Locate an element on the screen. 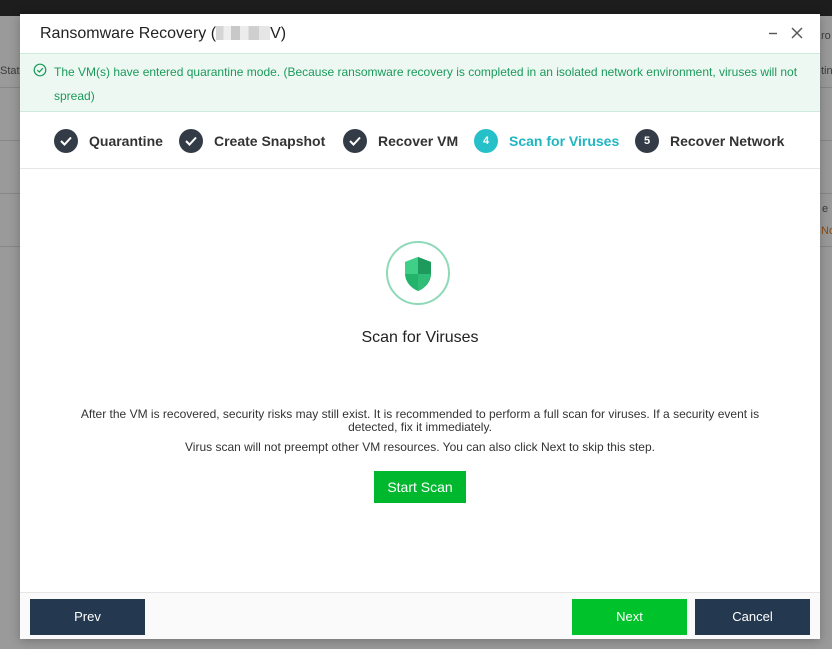  step-label: Quarantine is located at coordinates (126, 141).